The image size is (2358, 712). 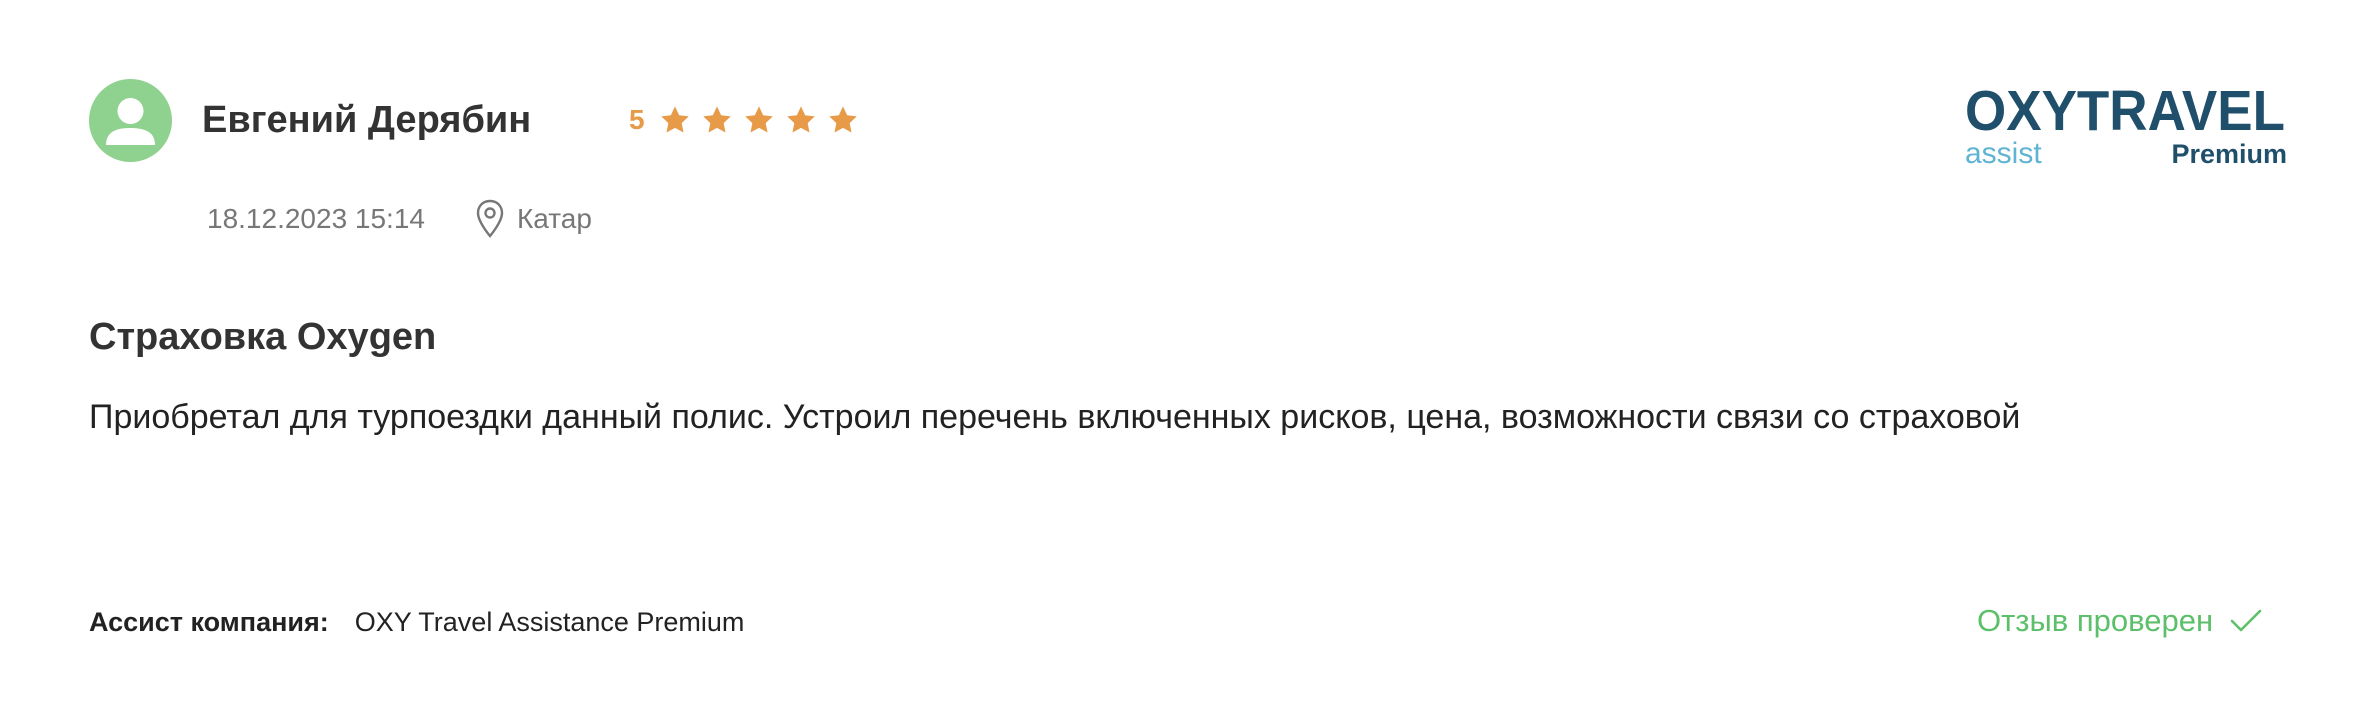 I want to click on verified-label: Отзыв проверен, so click(x=2095, y=620).